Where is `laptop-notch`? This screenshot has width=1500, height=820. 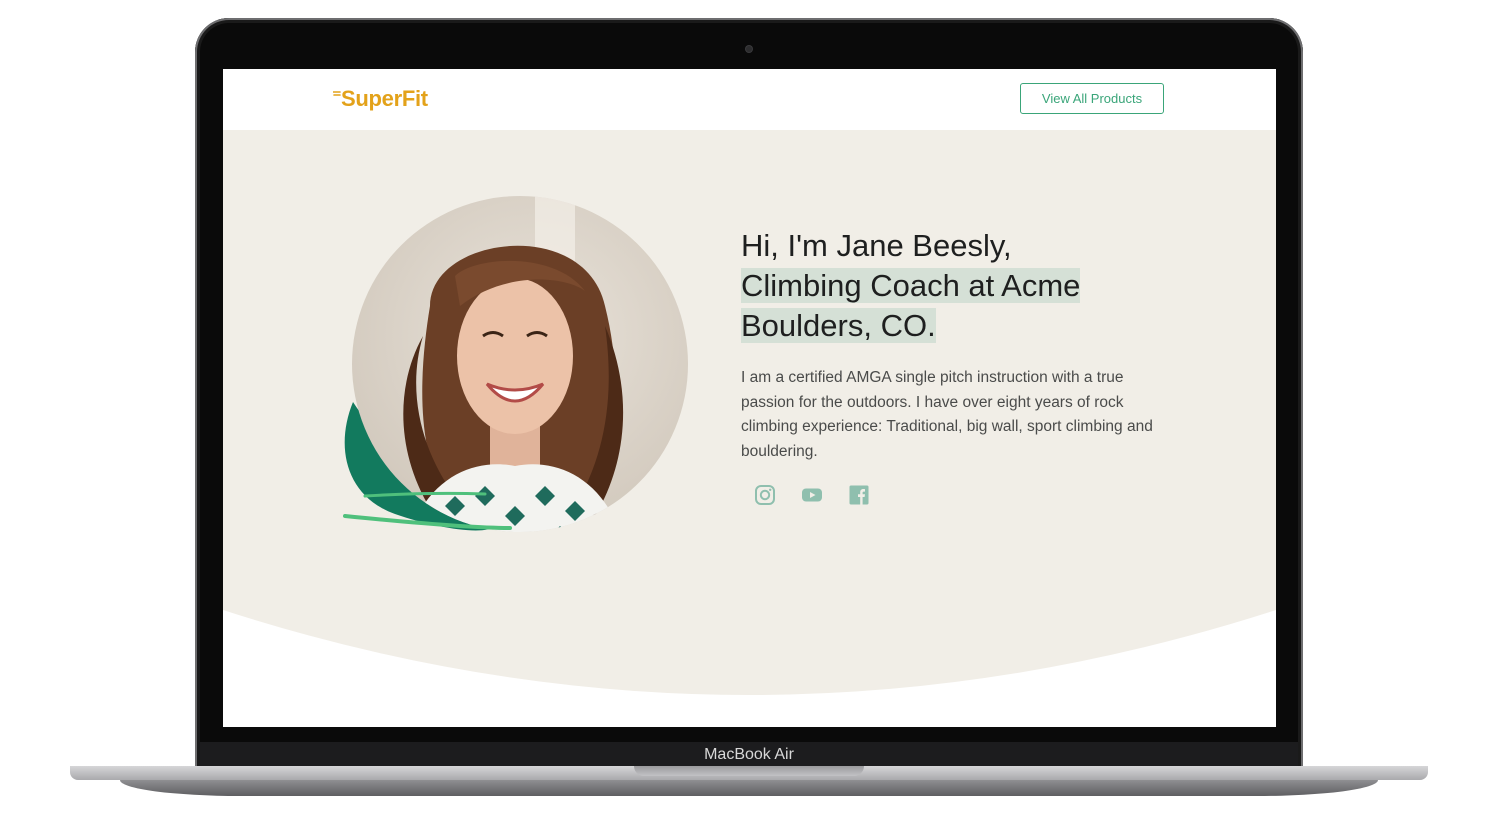 laptop-notch is located at coordinates (749, 771).